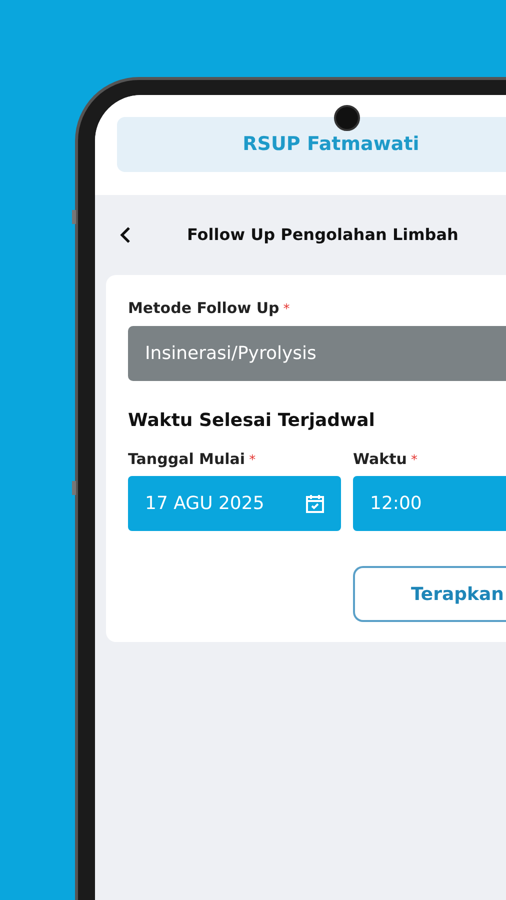 This screenshot has width=506, height=900. I want to click on time-field: 12:00, so click(429, 503).